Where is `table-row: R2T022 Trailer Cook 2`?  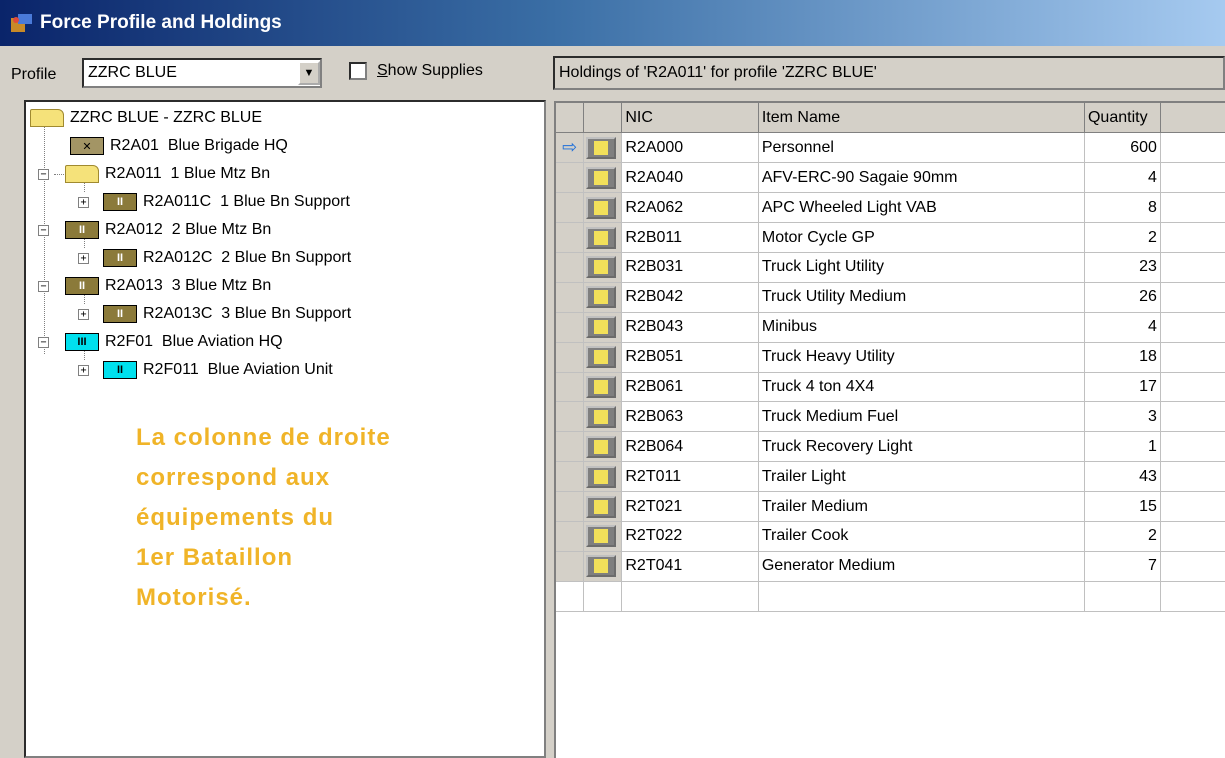 table-row: R2T022 Trailer Cook 2 is located at coordinates (890, 536).